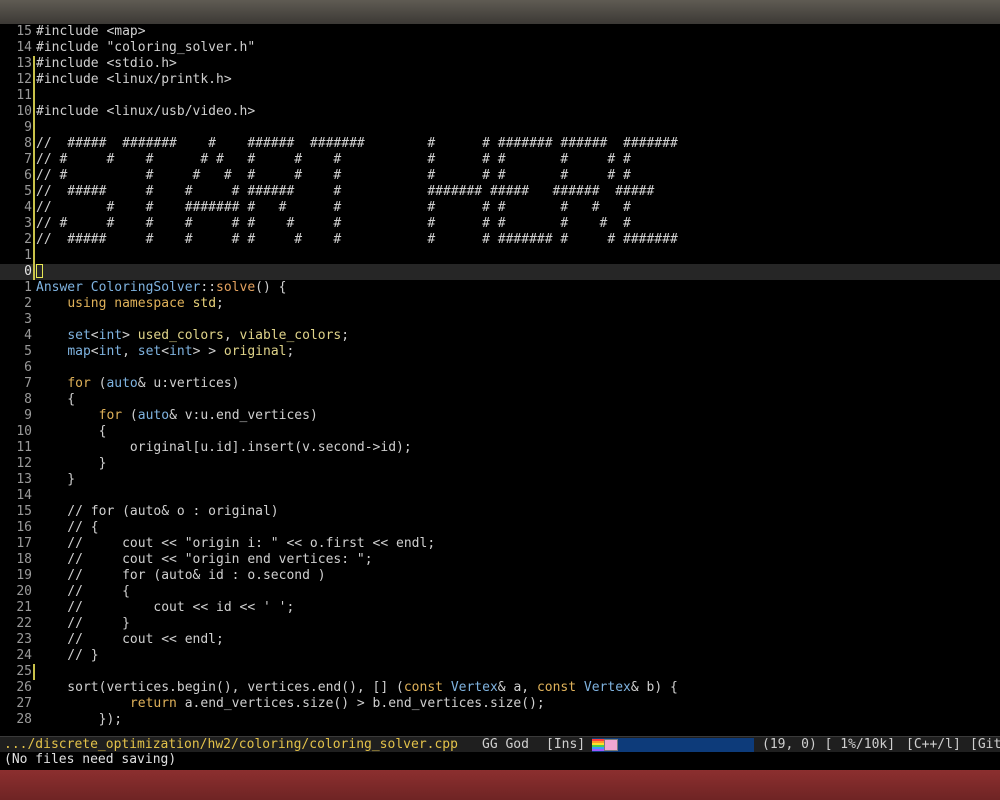  I want to click on code-line: 2 using namespace std;, so click(500, 304).